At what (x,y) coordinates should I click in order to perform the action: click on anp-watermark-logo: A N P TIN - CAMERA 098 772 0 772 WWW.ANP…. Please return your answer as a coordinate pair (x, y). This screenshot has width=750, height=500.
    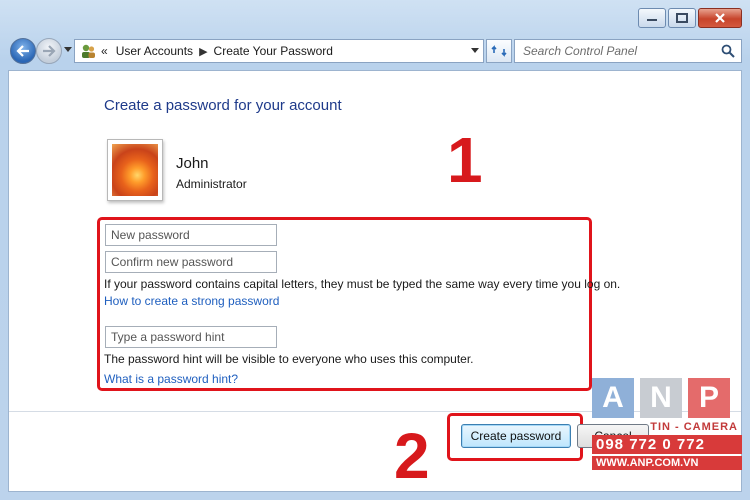
    Looking at the image, I should click on (667, 435).